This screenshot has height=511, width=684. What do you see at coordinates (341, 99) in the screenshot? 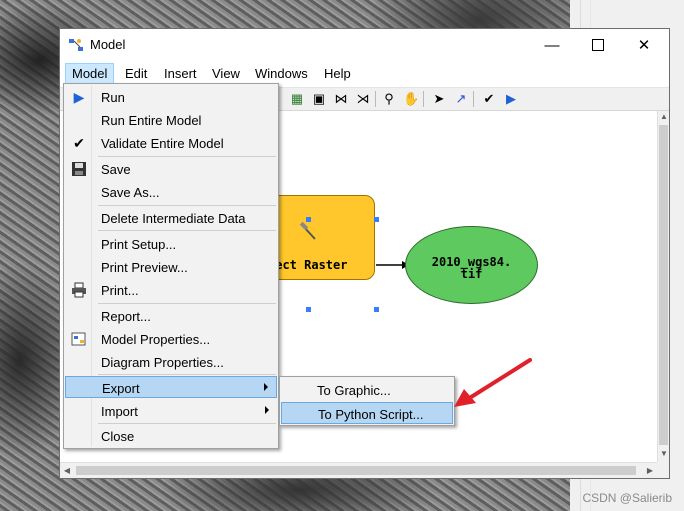
I see `zoom-in-fixed-icon: ⋈` at bounding box center [341, 99].